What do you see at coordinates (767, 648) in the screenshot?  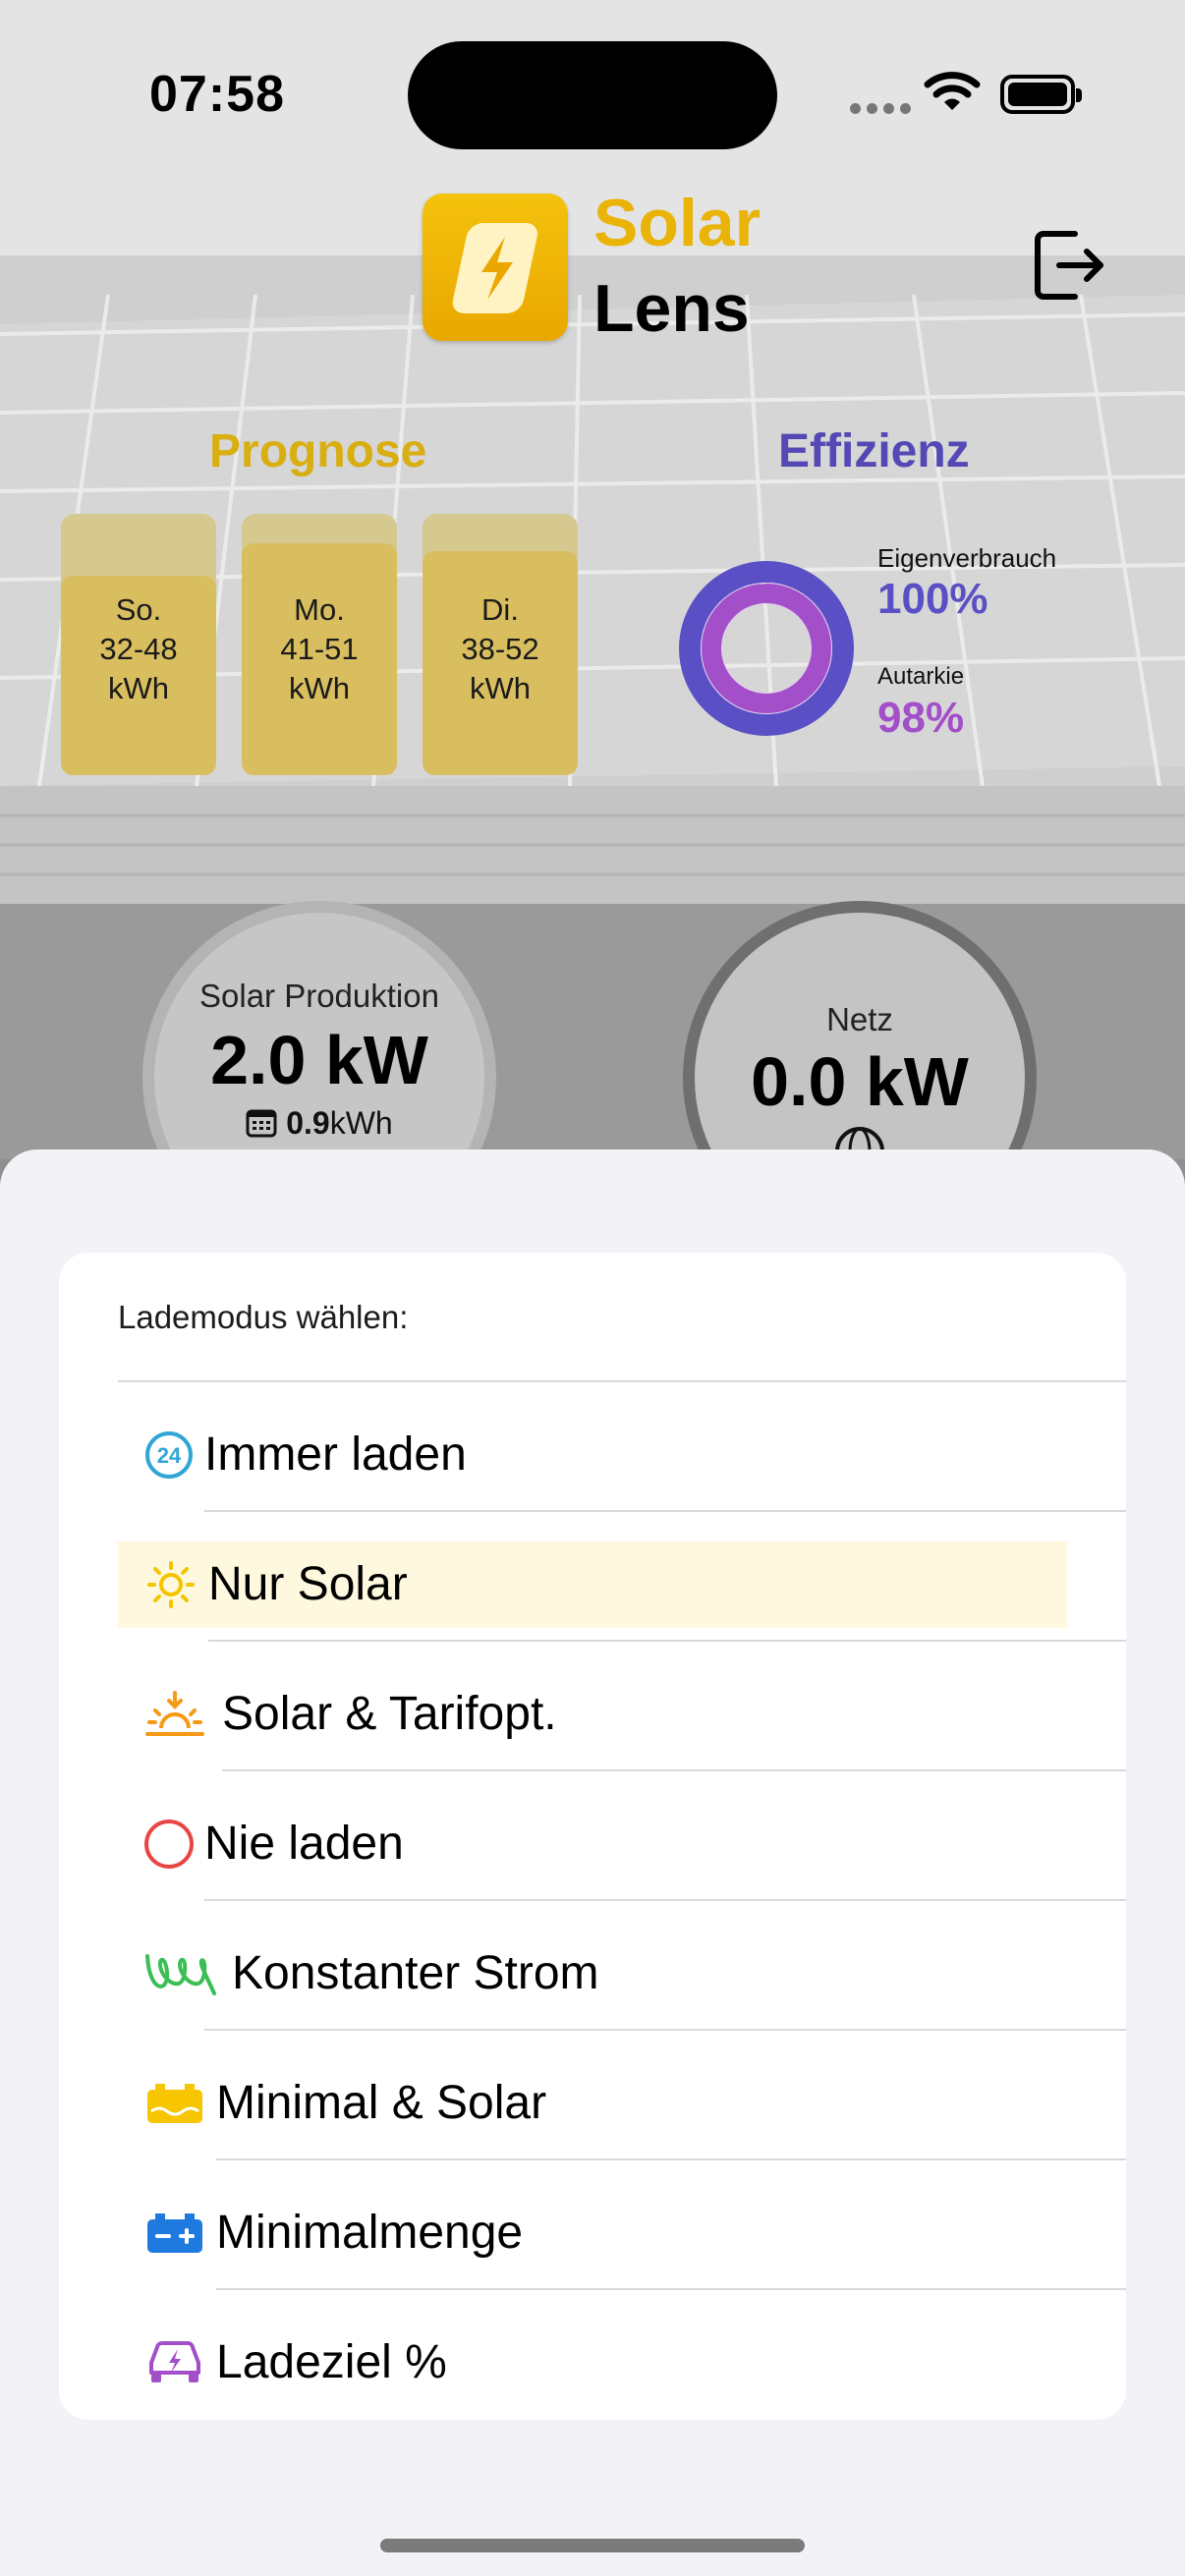 I see `efficiency-ring-chart` at bounding box center [767, 648].